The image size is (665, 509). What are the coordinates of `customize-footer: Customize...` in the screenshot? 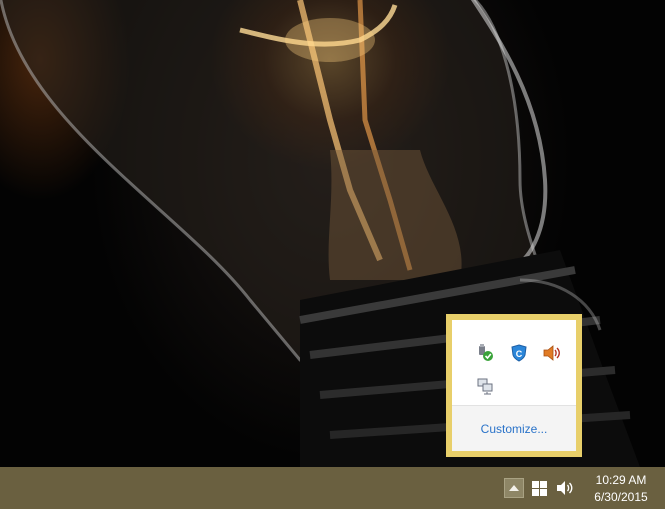 It's located at (514, 428).